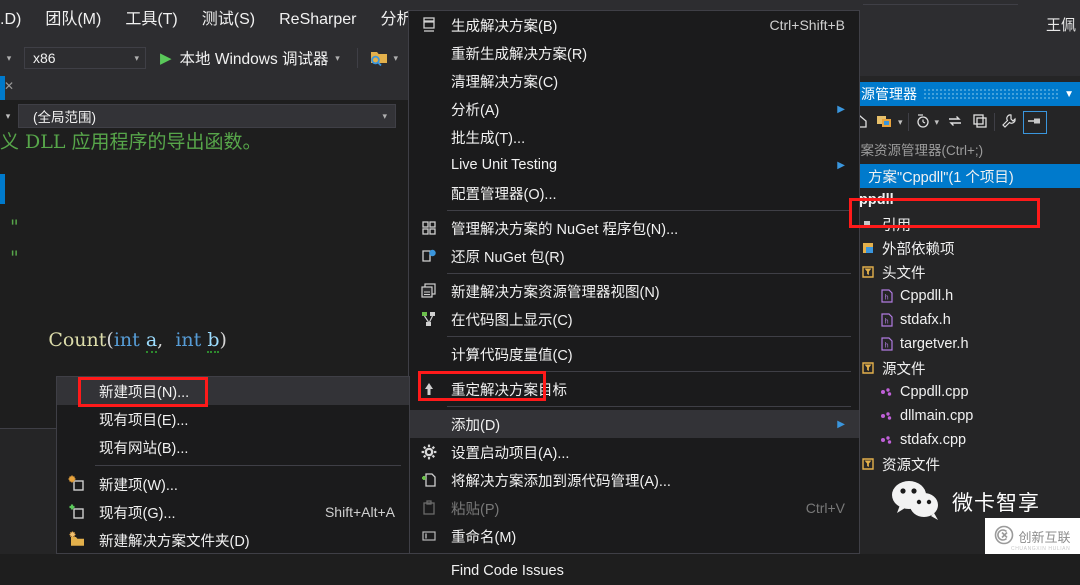 The width and height of the screenshot is (1080, 585). I want to click on new-folder-icon, so click(77, 540).